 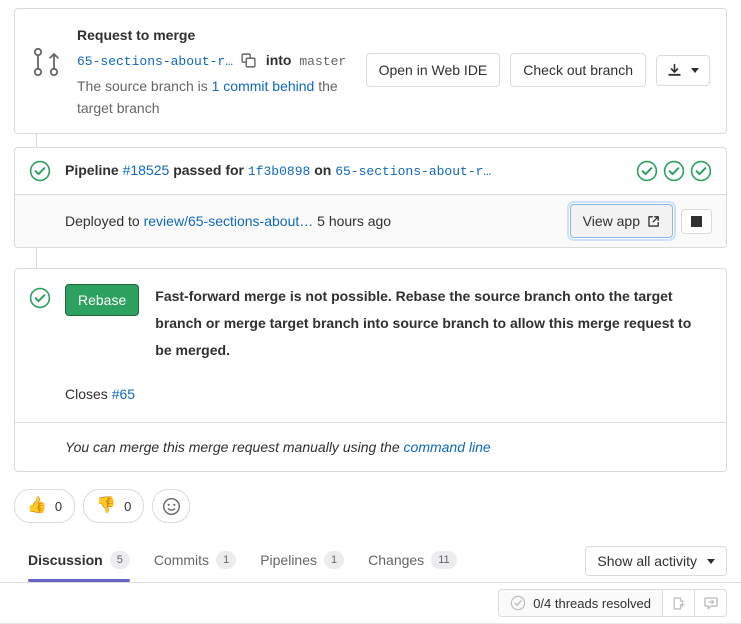 I want to click on closes-issue-link: #65, so click(x=123, y=394).